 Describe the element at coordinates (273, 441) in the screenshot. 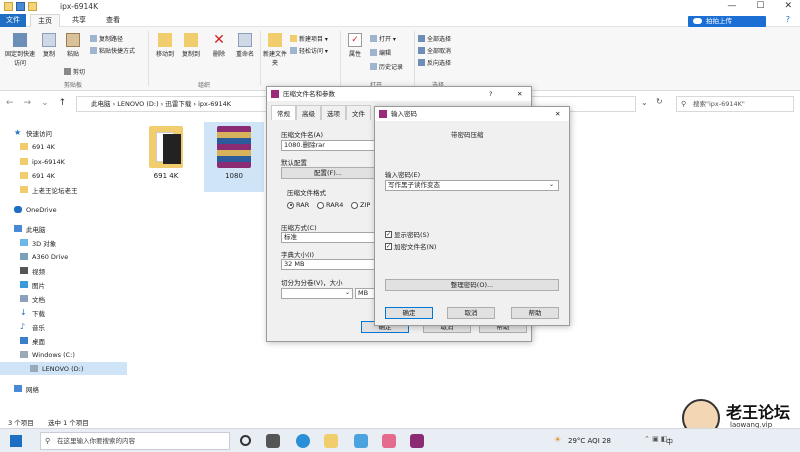

I see `task-view-icon` at that location.